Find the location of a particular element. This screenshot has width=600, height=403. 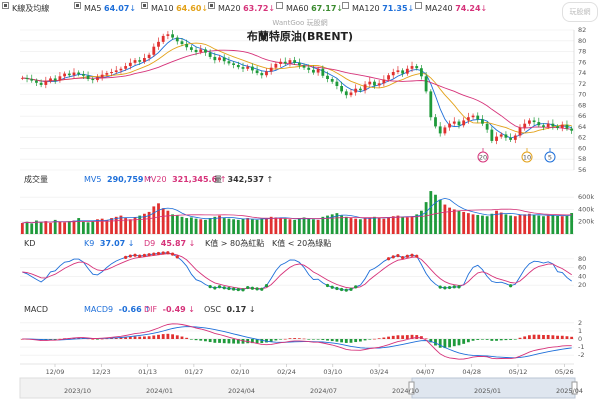

marker-label: 20 is located at coordinates (483, 158).